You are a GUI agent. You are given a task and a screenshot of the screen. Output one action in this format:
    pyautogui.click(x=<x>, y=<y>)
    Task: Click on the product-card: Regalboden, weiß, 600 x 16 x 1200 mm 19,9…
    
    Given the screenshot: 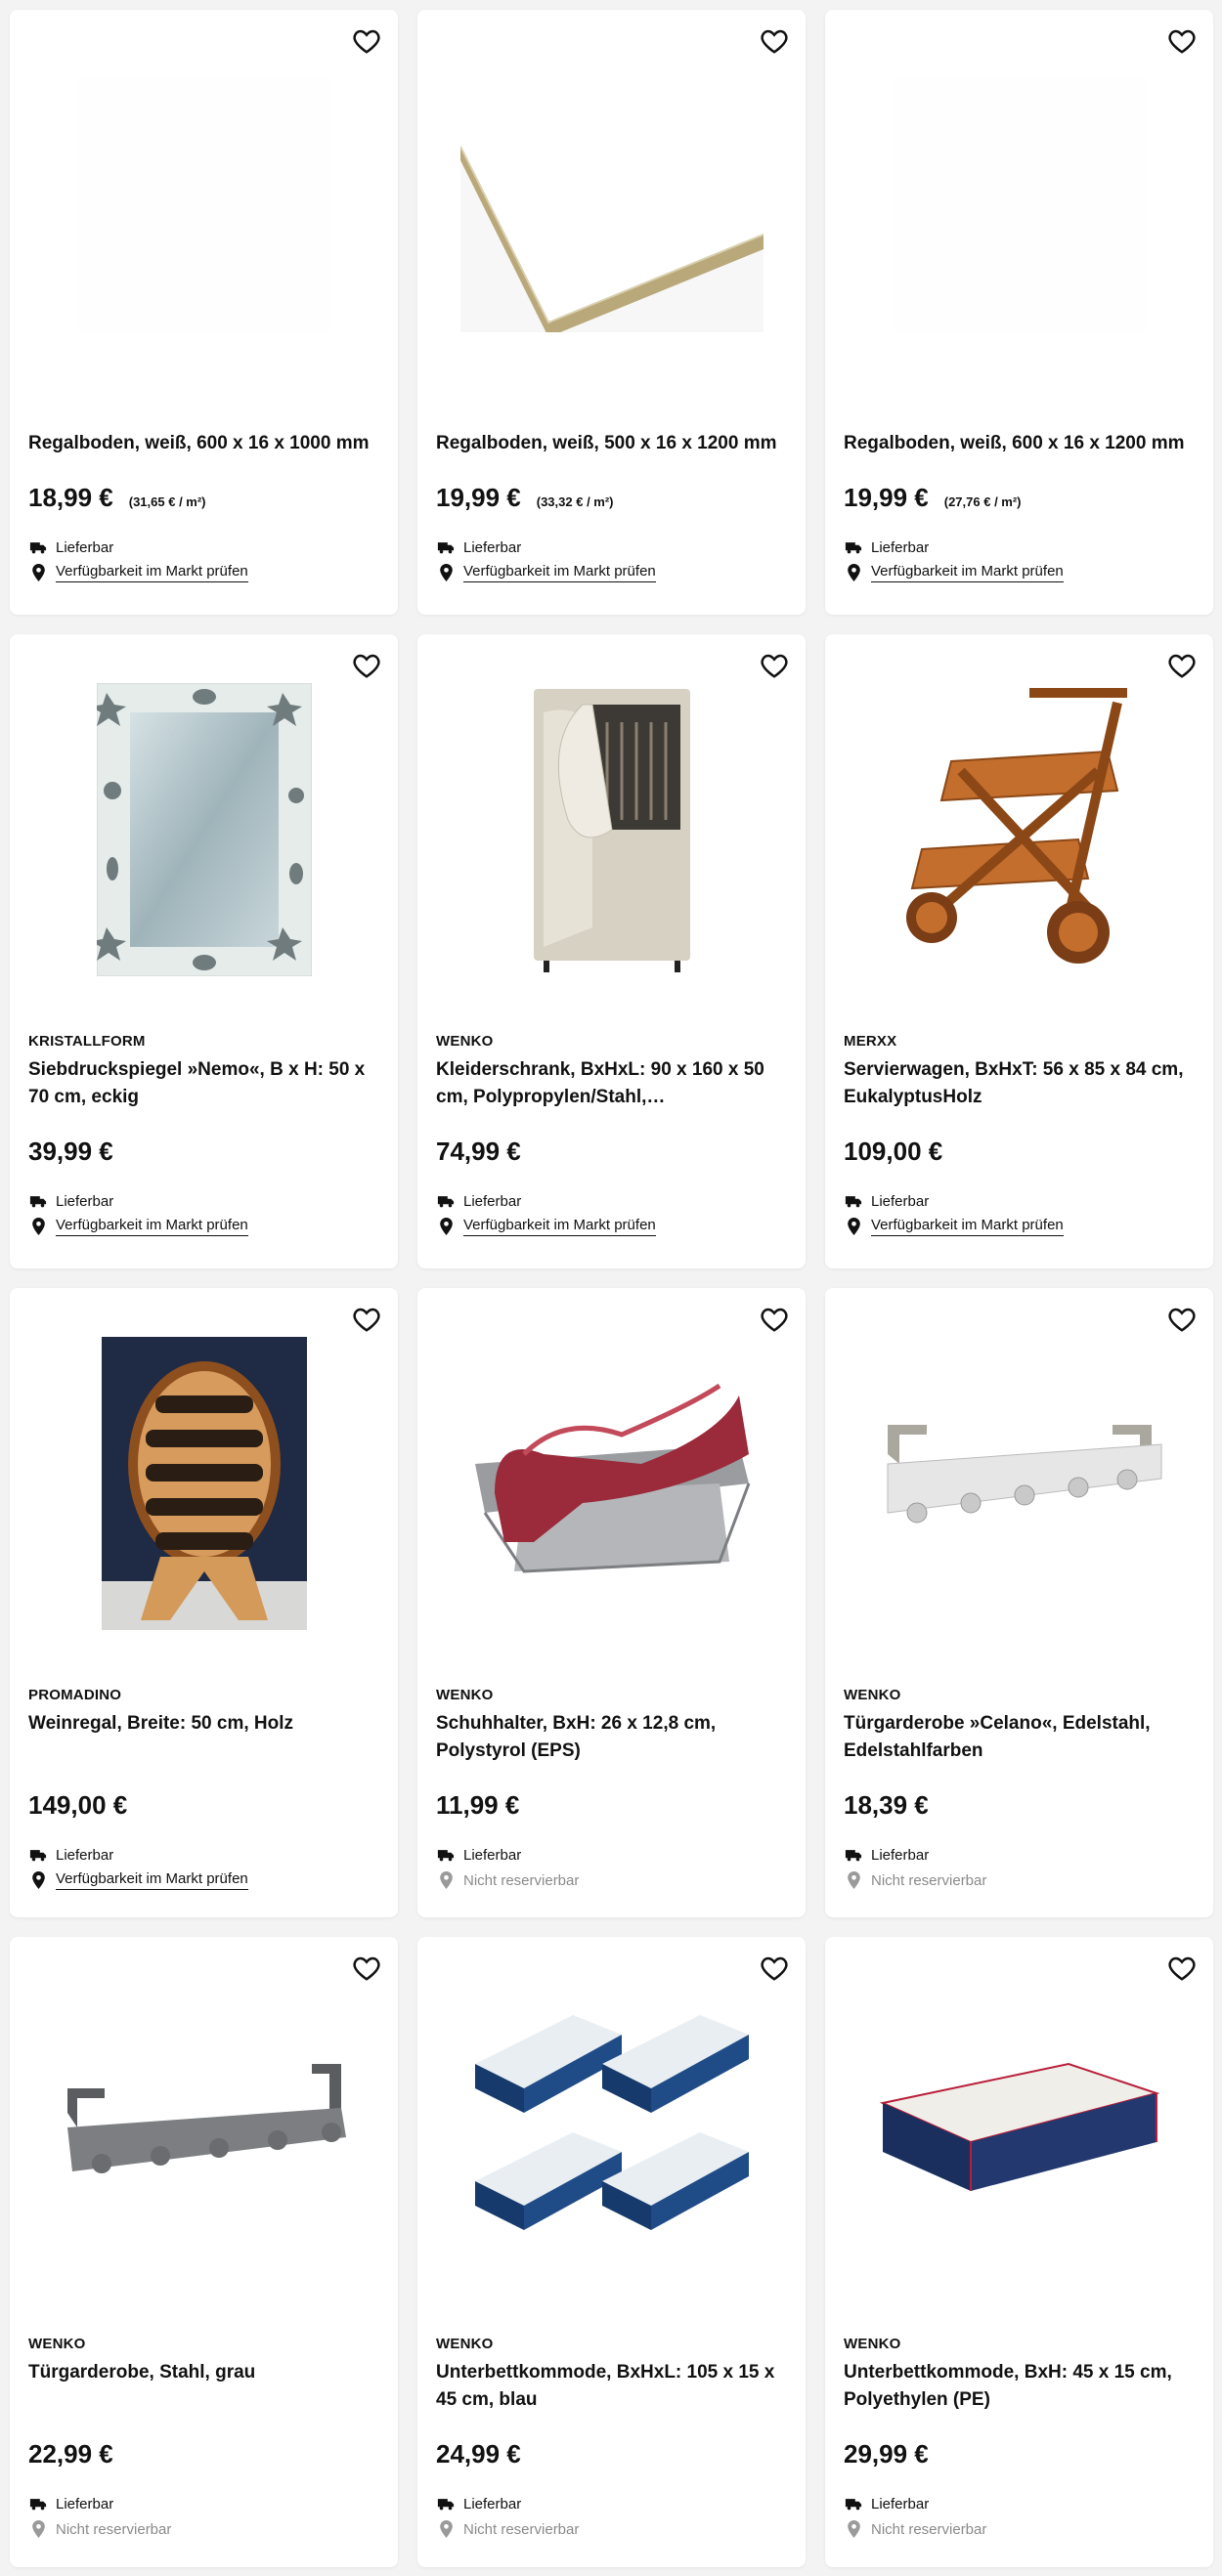 What is the action you would take?
    pyautogui.click(x=1019, y=312)
    